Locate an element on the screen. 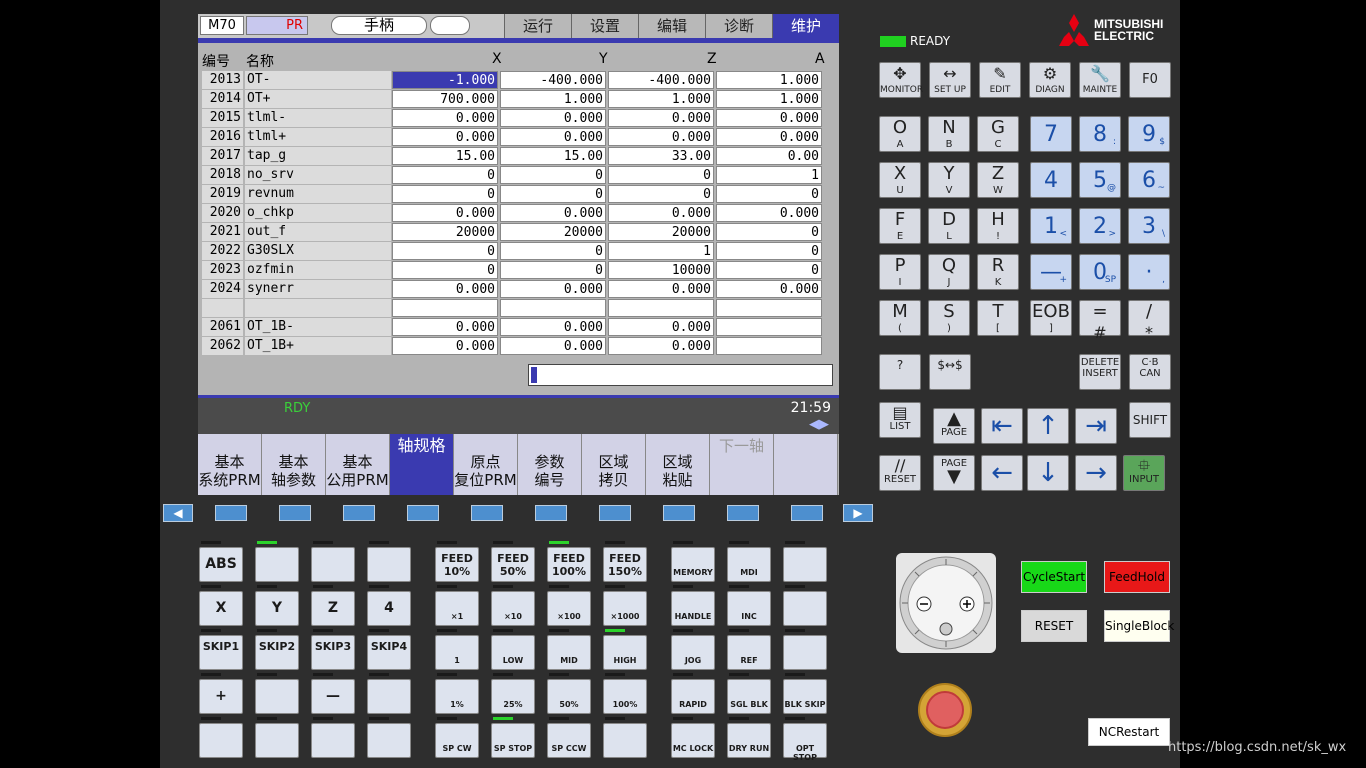  num-key: 2 > is located at coordinates (1100, 226).